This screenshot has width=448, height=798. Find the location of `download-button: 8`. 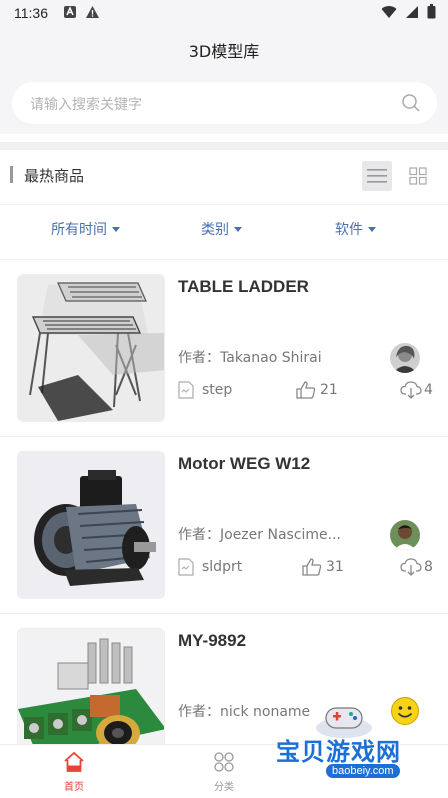

download-button: 8 is located at coordinates (416, 567).